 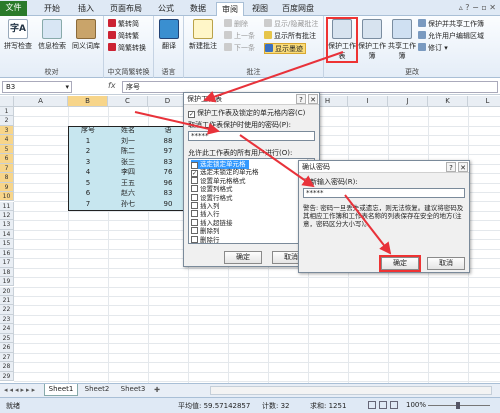 I want to click on protect-contents-checkbox: ✓ 保护工作表及锁定的单元格内容(C), so click(x=246, y=113).